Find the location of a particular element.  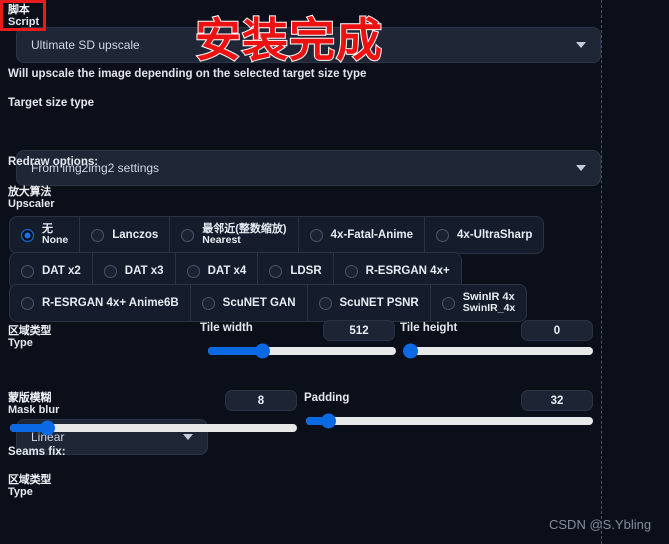

tile-width-label: Tile width is located at coordinates (226, 328).